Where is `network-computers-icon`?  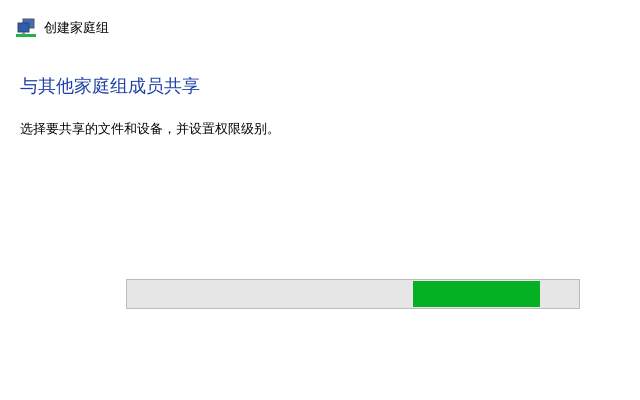 network-computers-icon is located at coordinates (26, 28).